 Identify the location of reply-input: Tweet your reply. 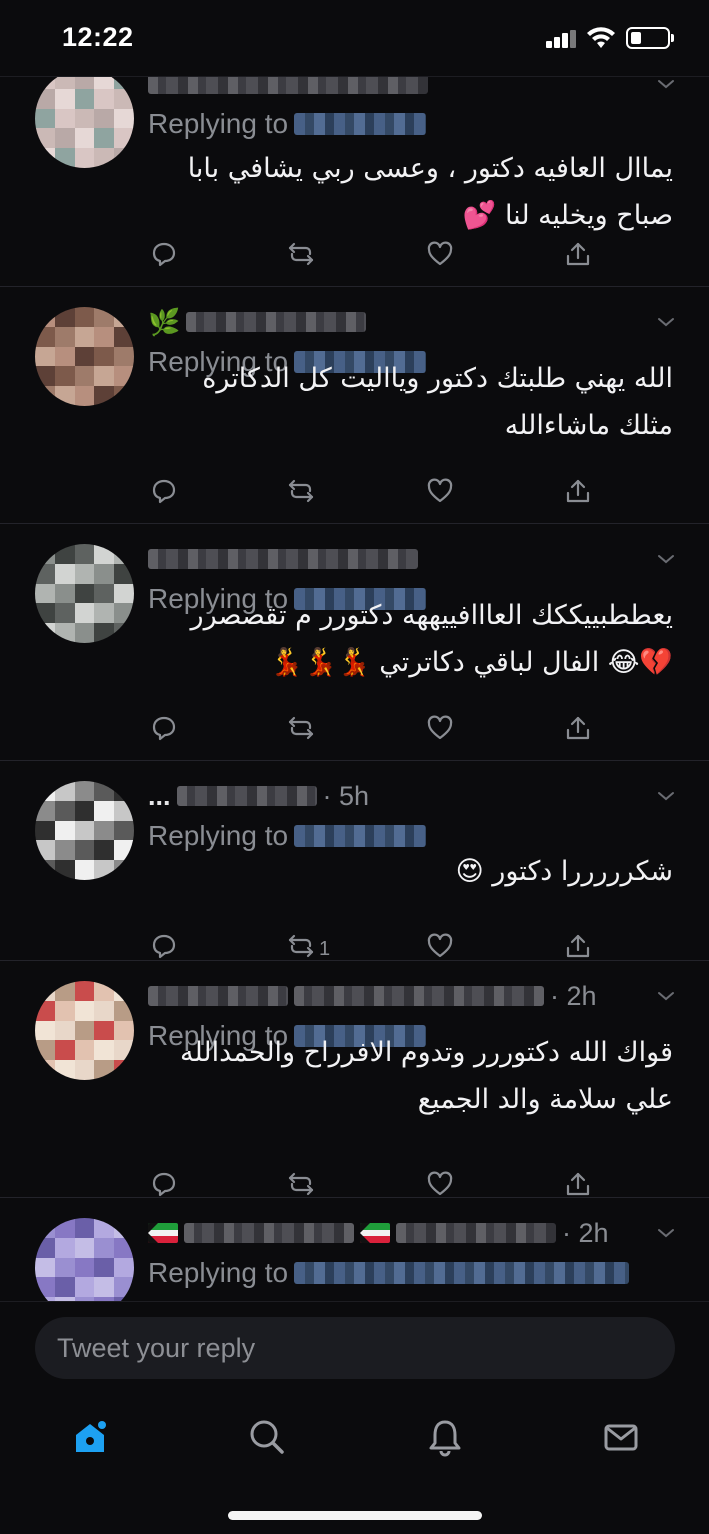
(355, 1348).